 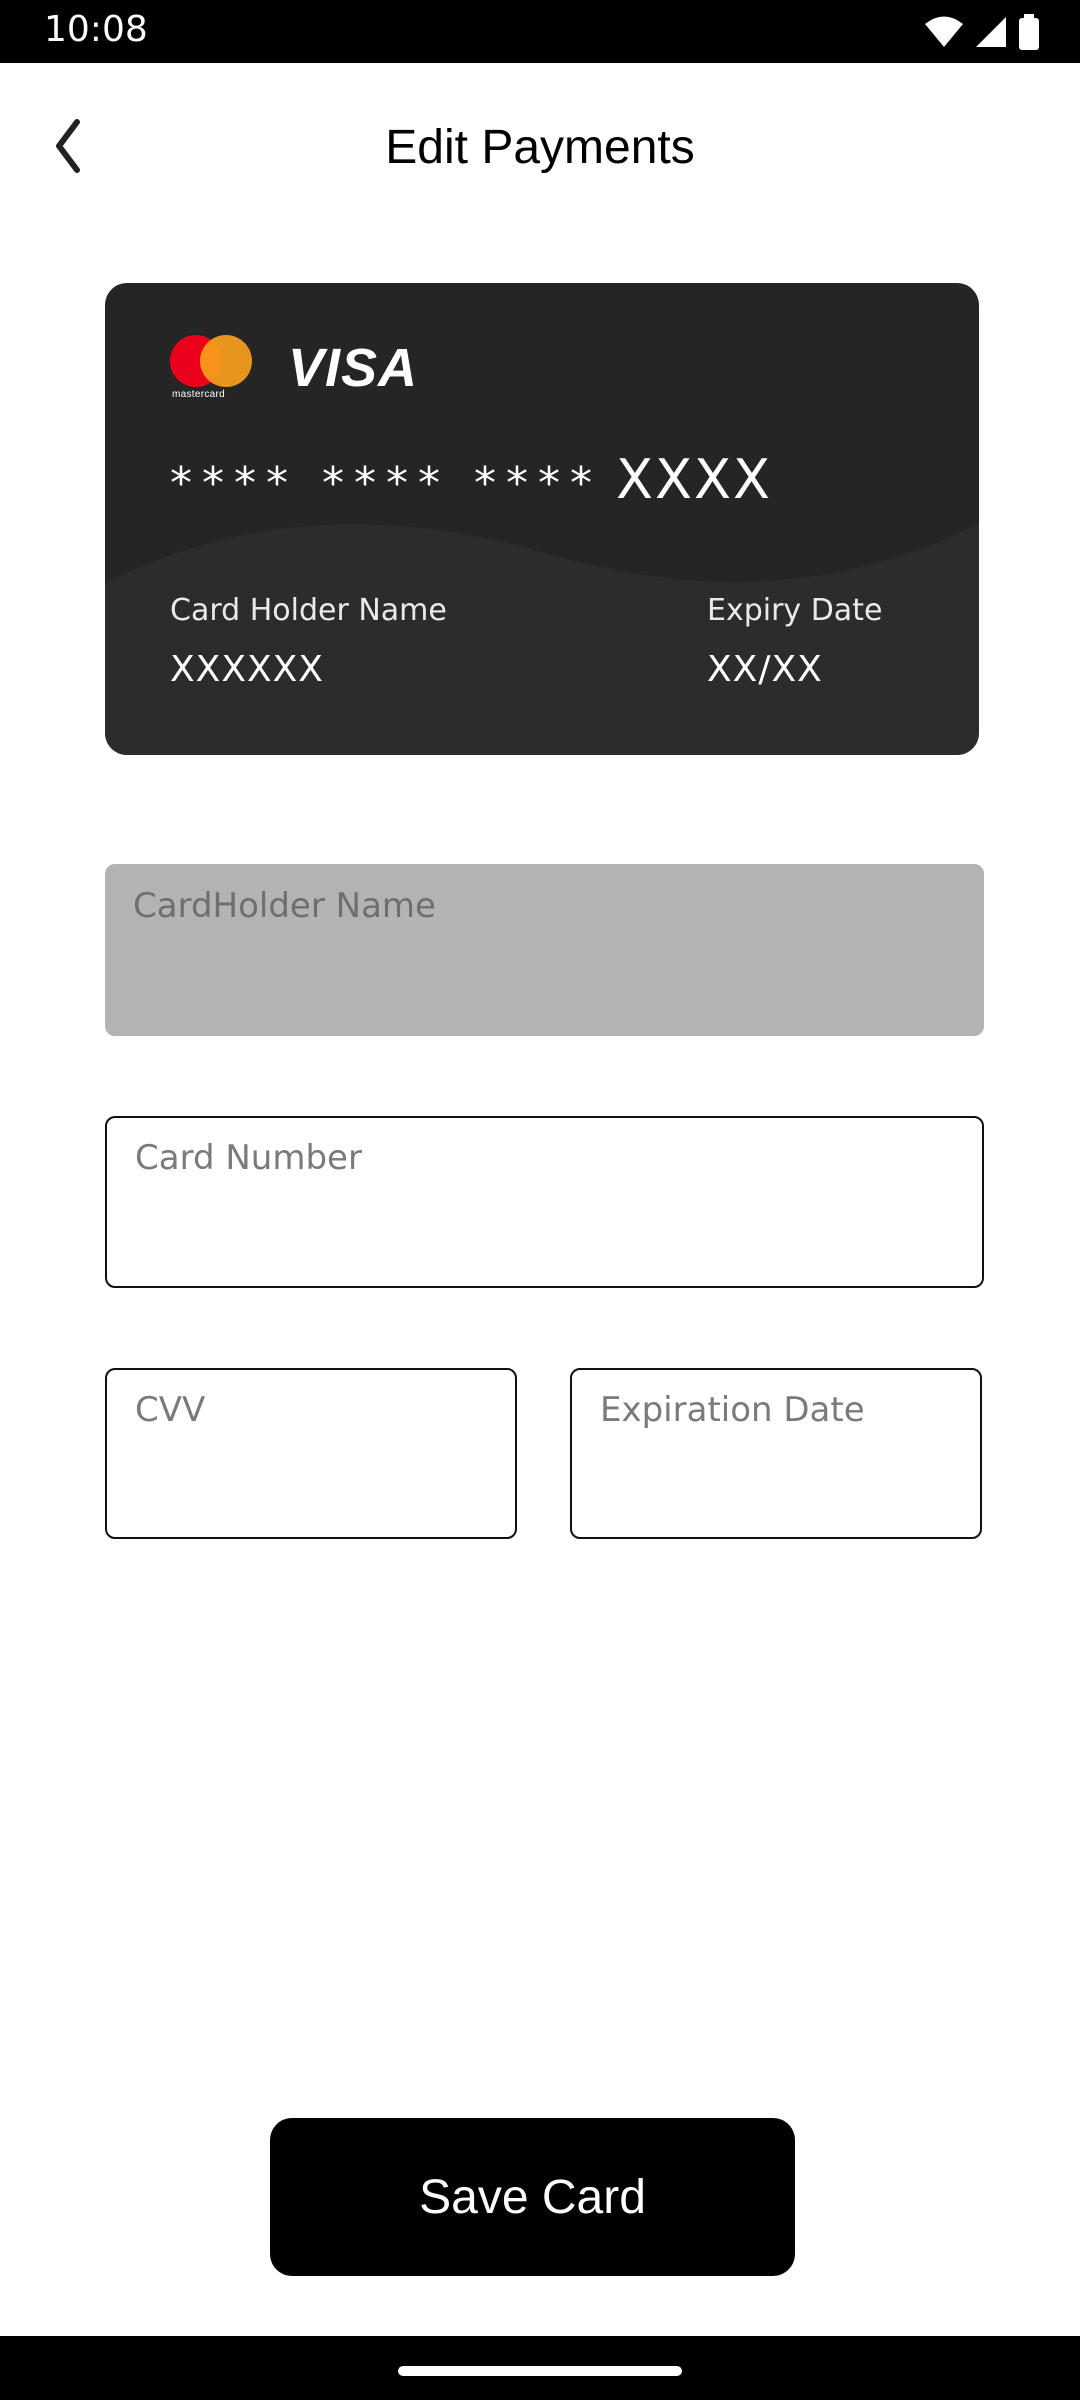 I want to click on expiration-date-field: Expiration Date, so click(x=776, y=1453).